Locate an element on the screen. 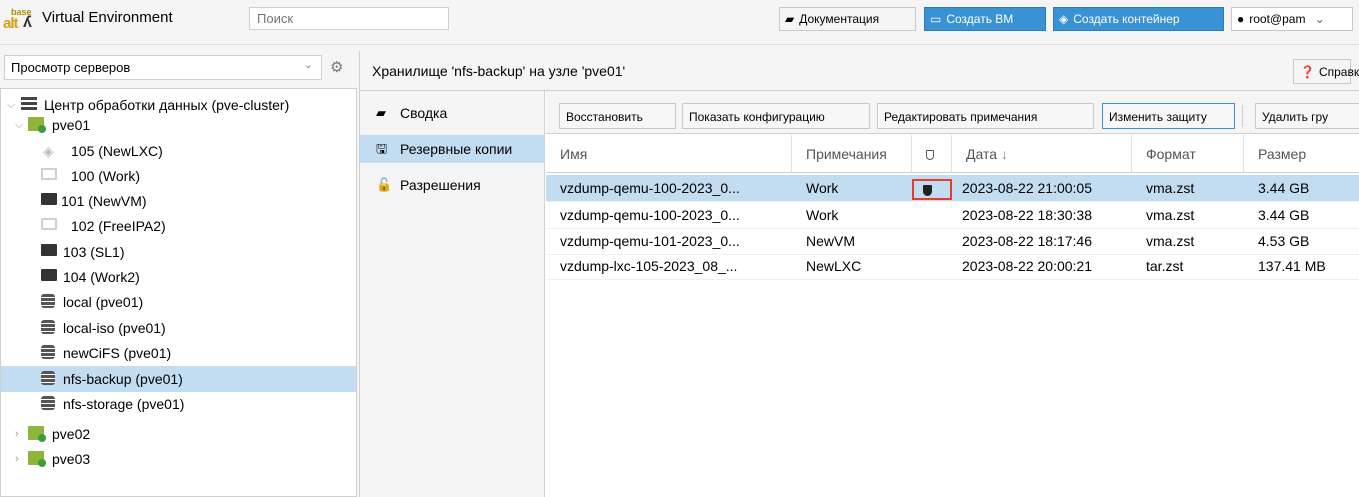  table-header: Имя Примечания Дата ↓ Формат Размер is located at coordinates (952, 154).